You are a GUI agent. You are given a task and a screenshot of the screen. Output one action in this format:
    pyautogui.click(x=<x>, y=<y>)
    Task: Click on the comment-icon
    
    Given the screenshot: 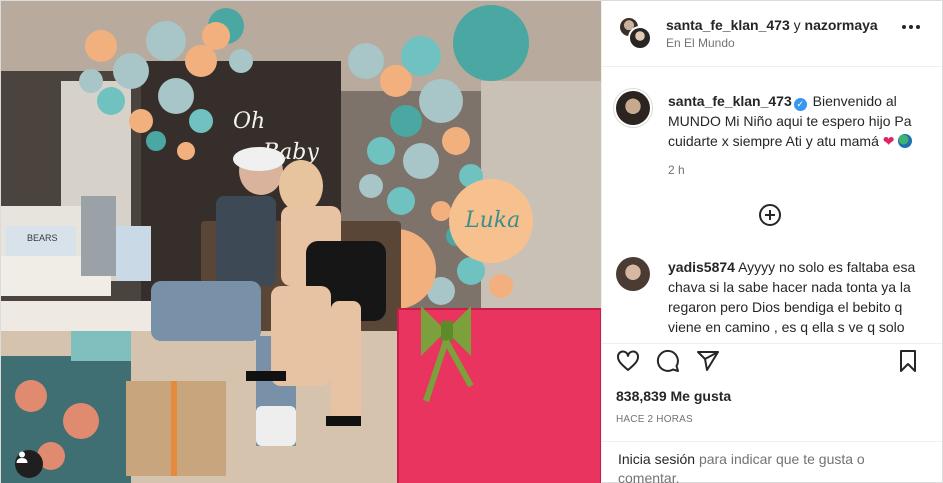 What is the action you would take?
    pyautogui.click(x=668, y=361)
    